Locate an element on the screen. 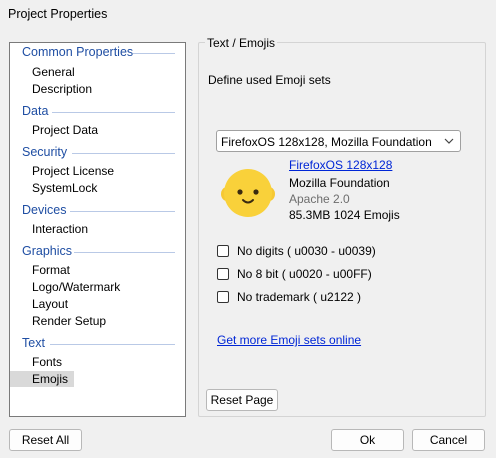 The width and height of the screenshot is (496, 458). cancel-button: Cancel is located at coordinates (448, 440).